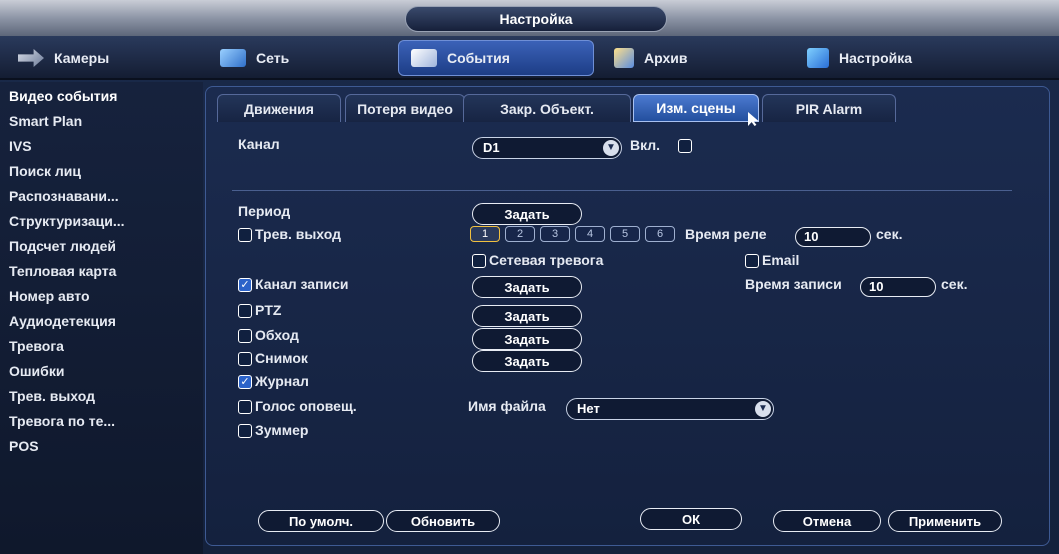 The width and height of the screenshot is (1059, 554). Describe the element at coordinates (245, 285) in the screenshot. I see `record-channel-checkbox: ✓` at that location.